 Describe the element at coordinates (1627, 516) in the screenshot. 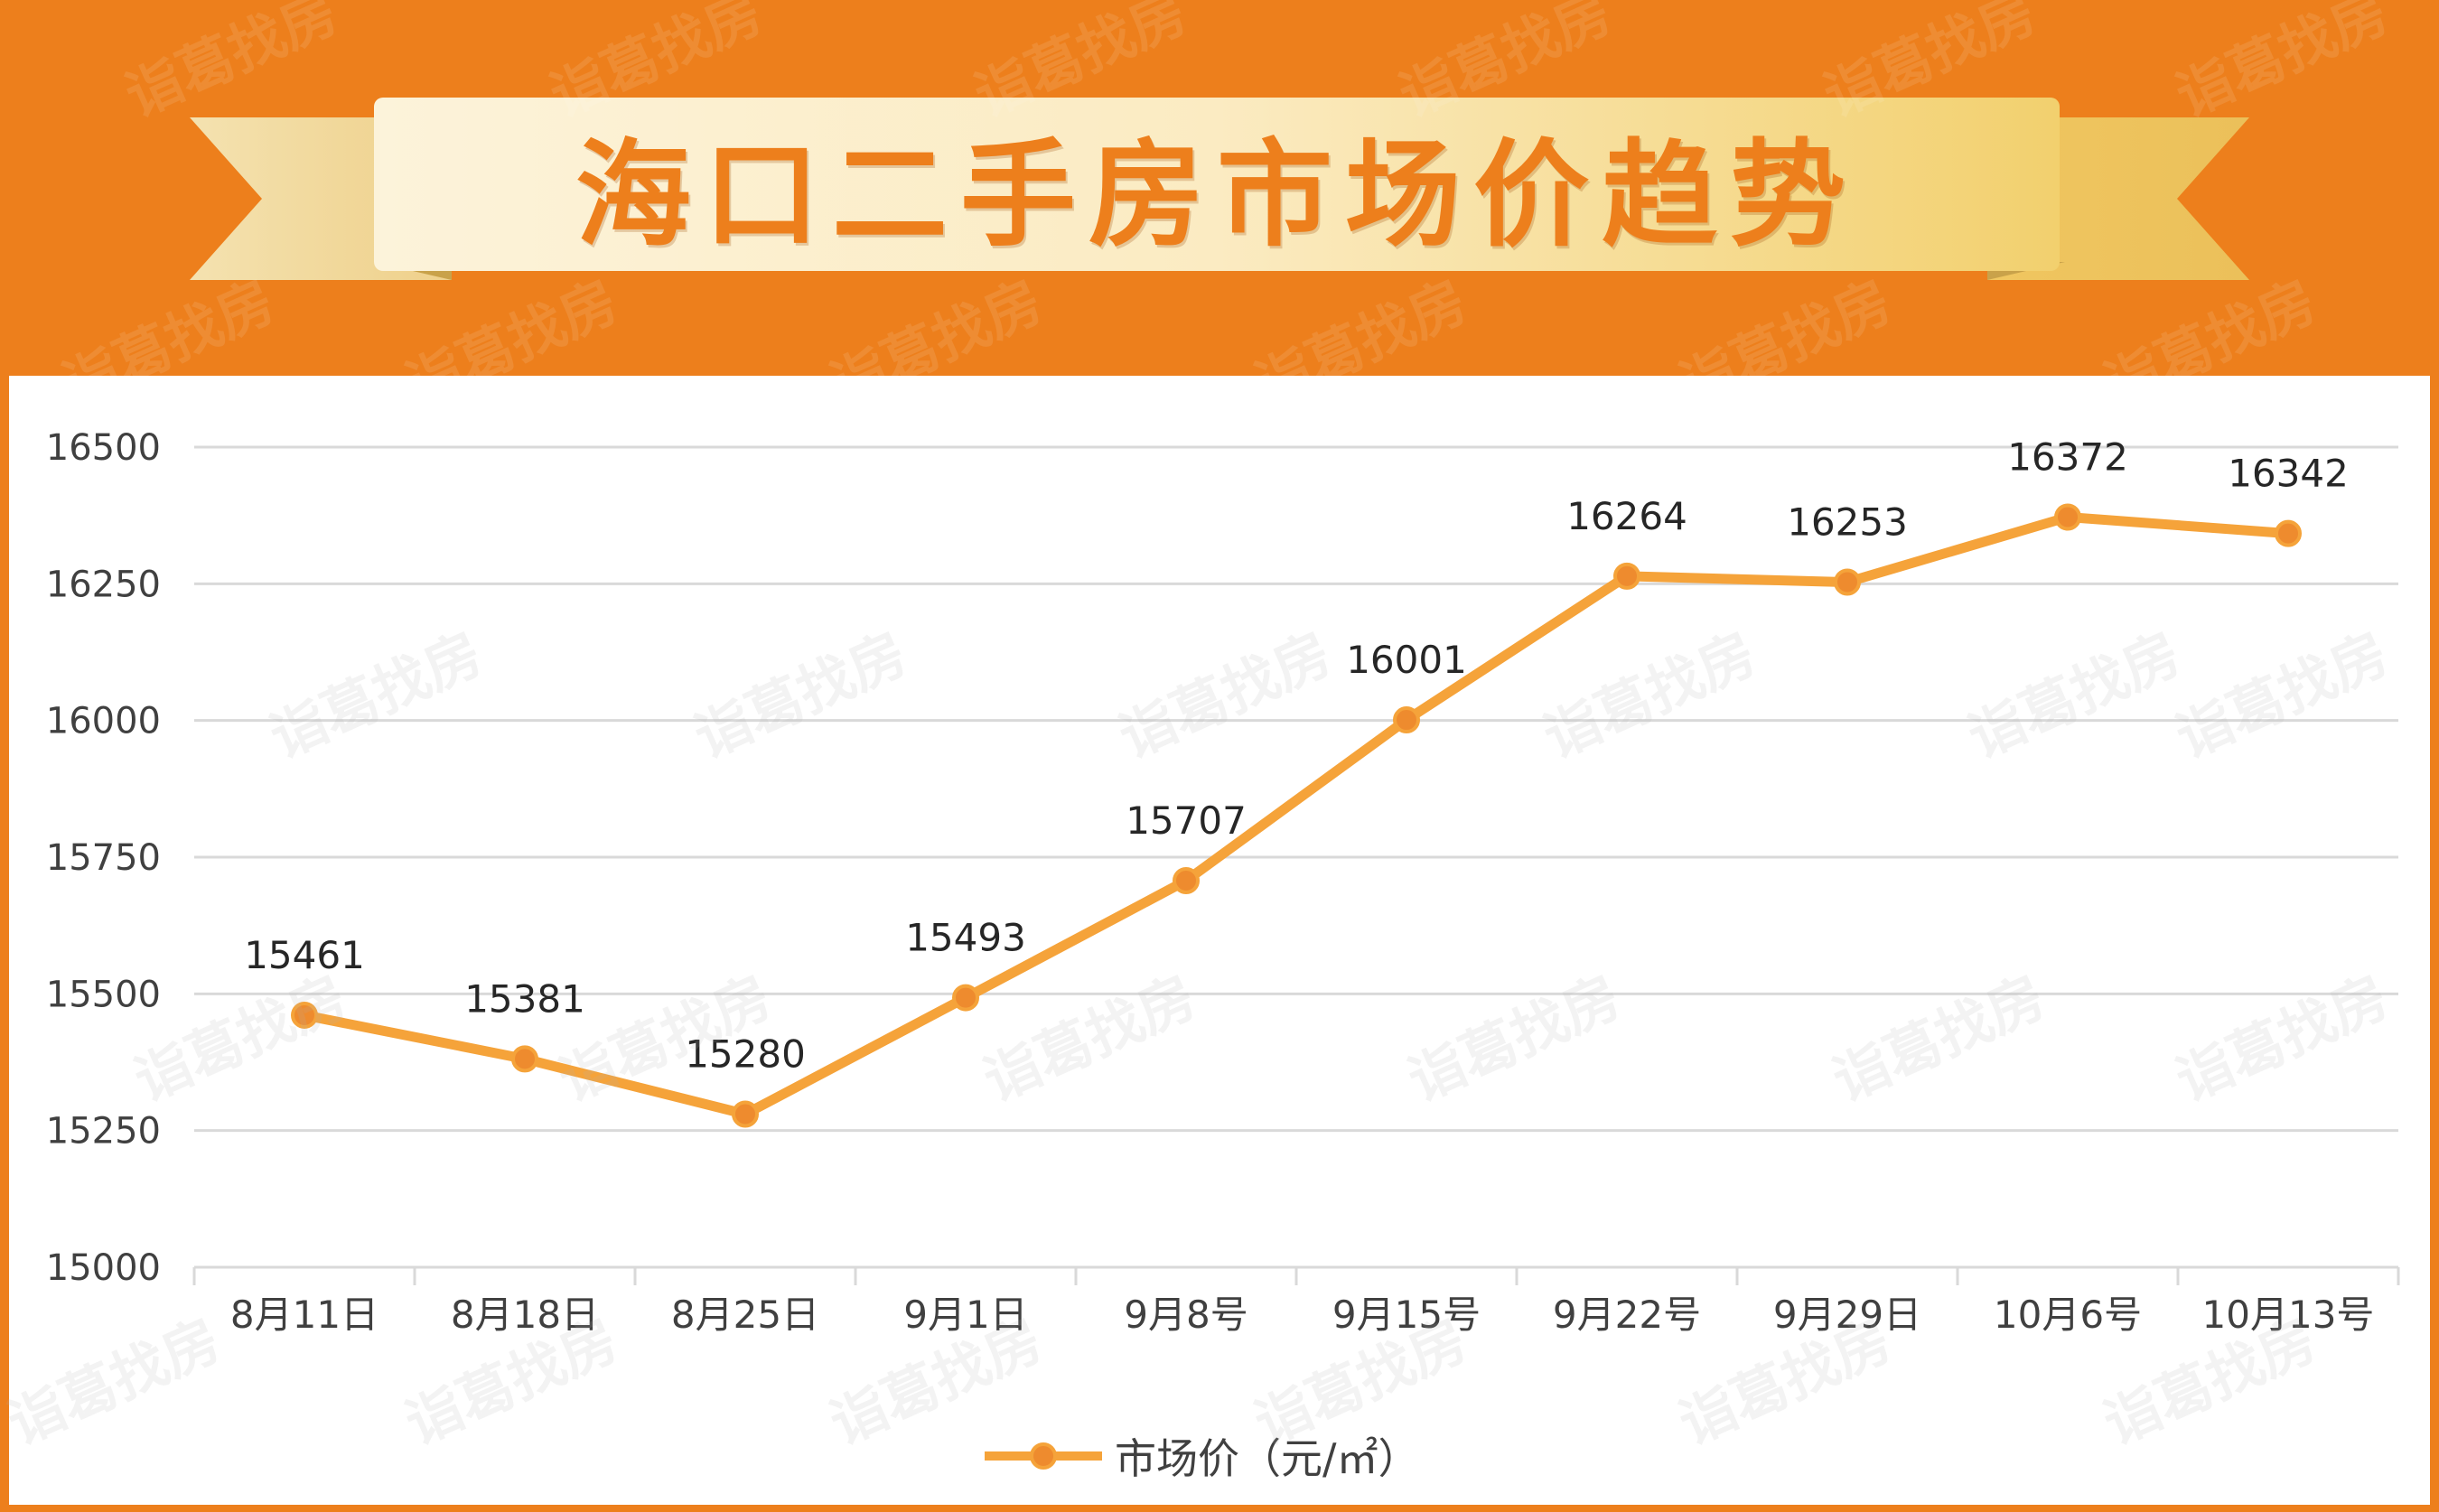

I see `data-label: 16264` at that location.